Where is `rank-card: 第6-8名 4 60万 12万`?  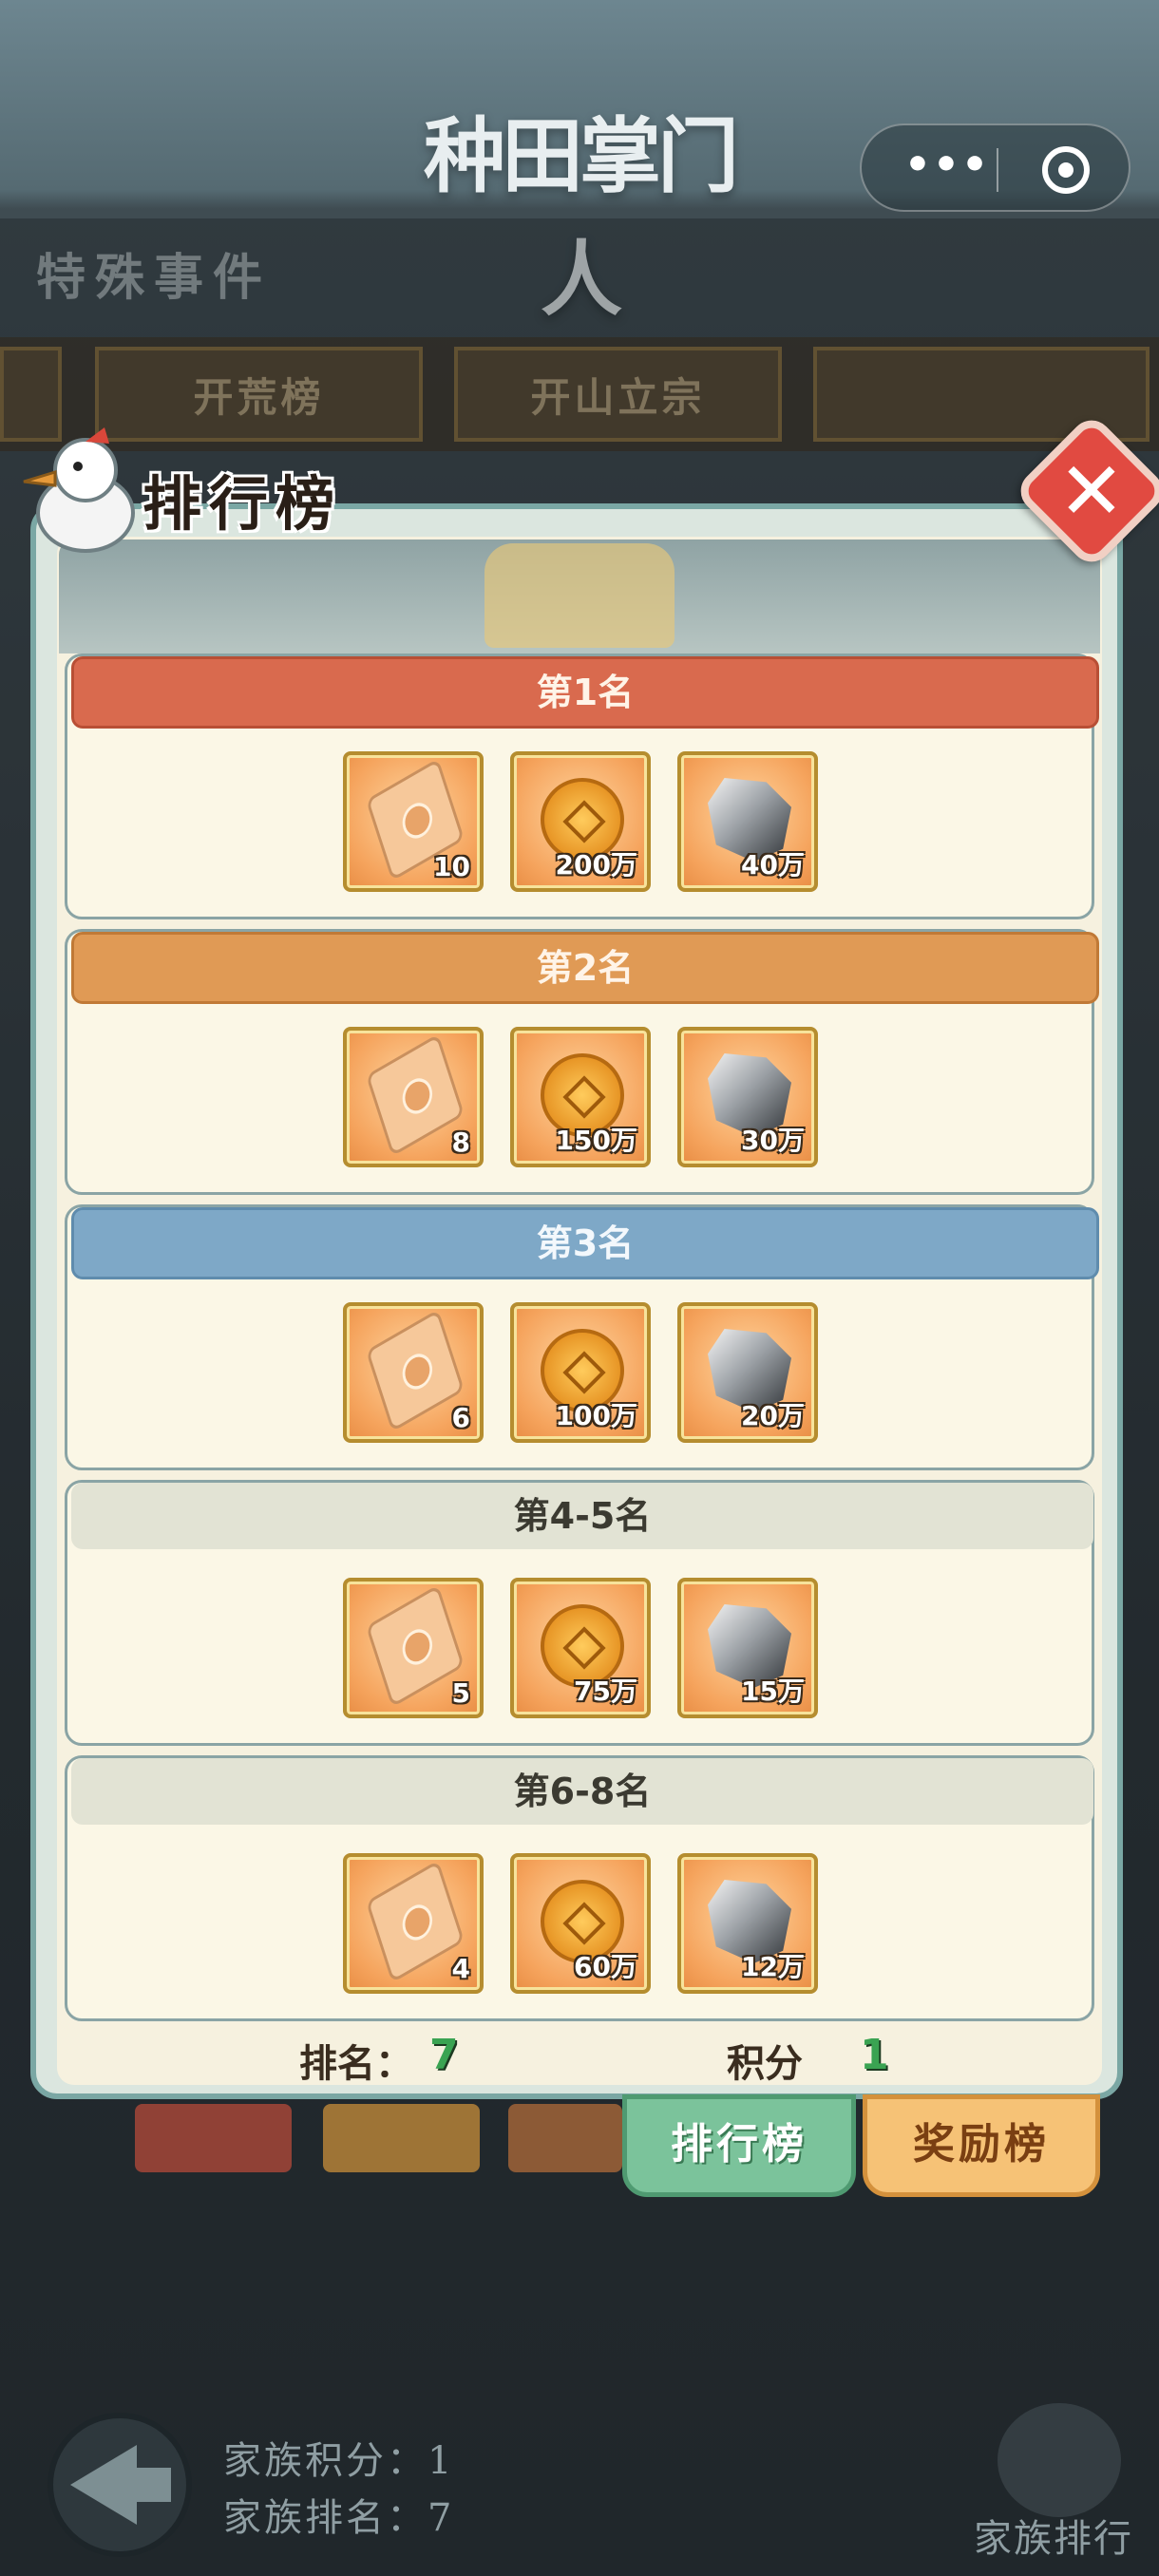 rank-card: 第6-8名 4 60万 12万 is located at coordinates (579, 1888).